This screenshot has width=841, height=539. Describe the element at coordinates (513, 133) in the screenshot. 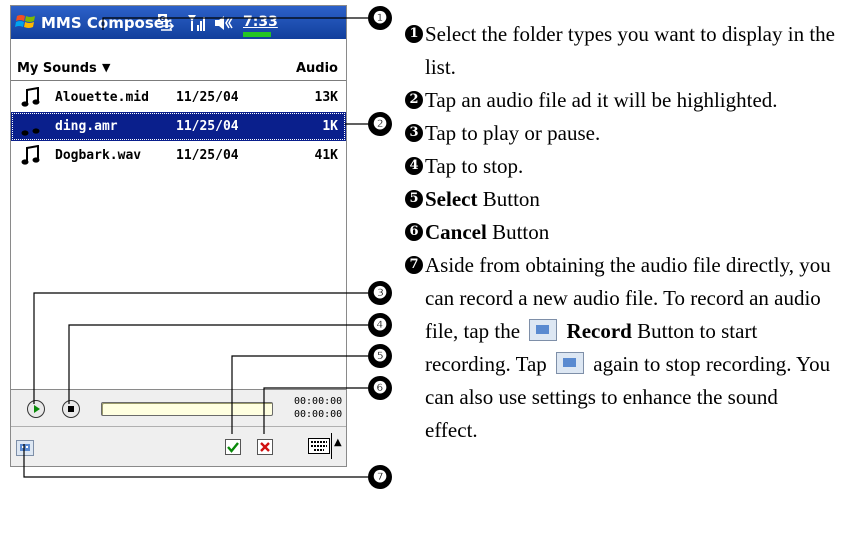

I see `instruction-text: Tap to play or pause.` at that location.